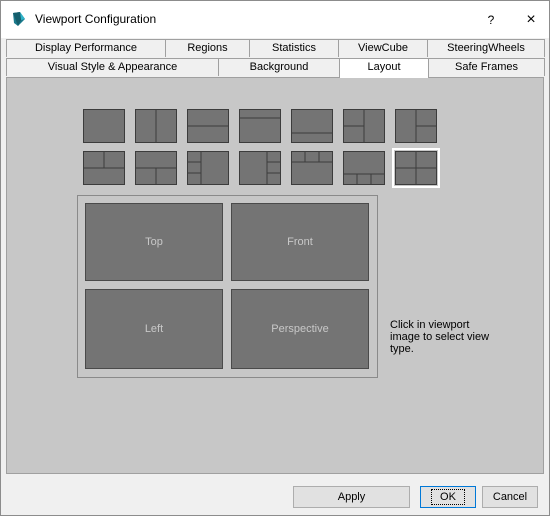 This screenshot has height=516, width=550. I want to click on tab-regions: Regions, so click(207, 48).